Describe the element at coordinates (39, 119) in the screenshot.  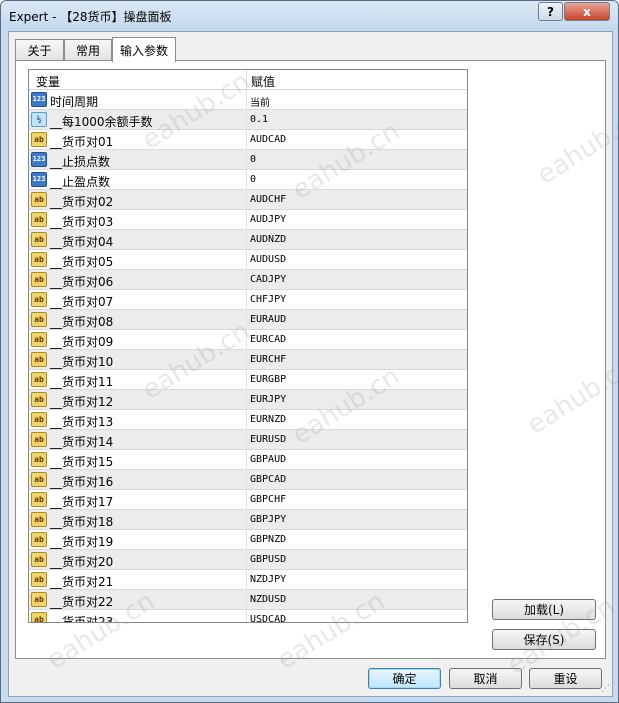
I see `double-type-icon: ½` at that location.